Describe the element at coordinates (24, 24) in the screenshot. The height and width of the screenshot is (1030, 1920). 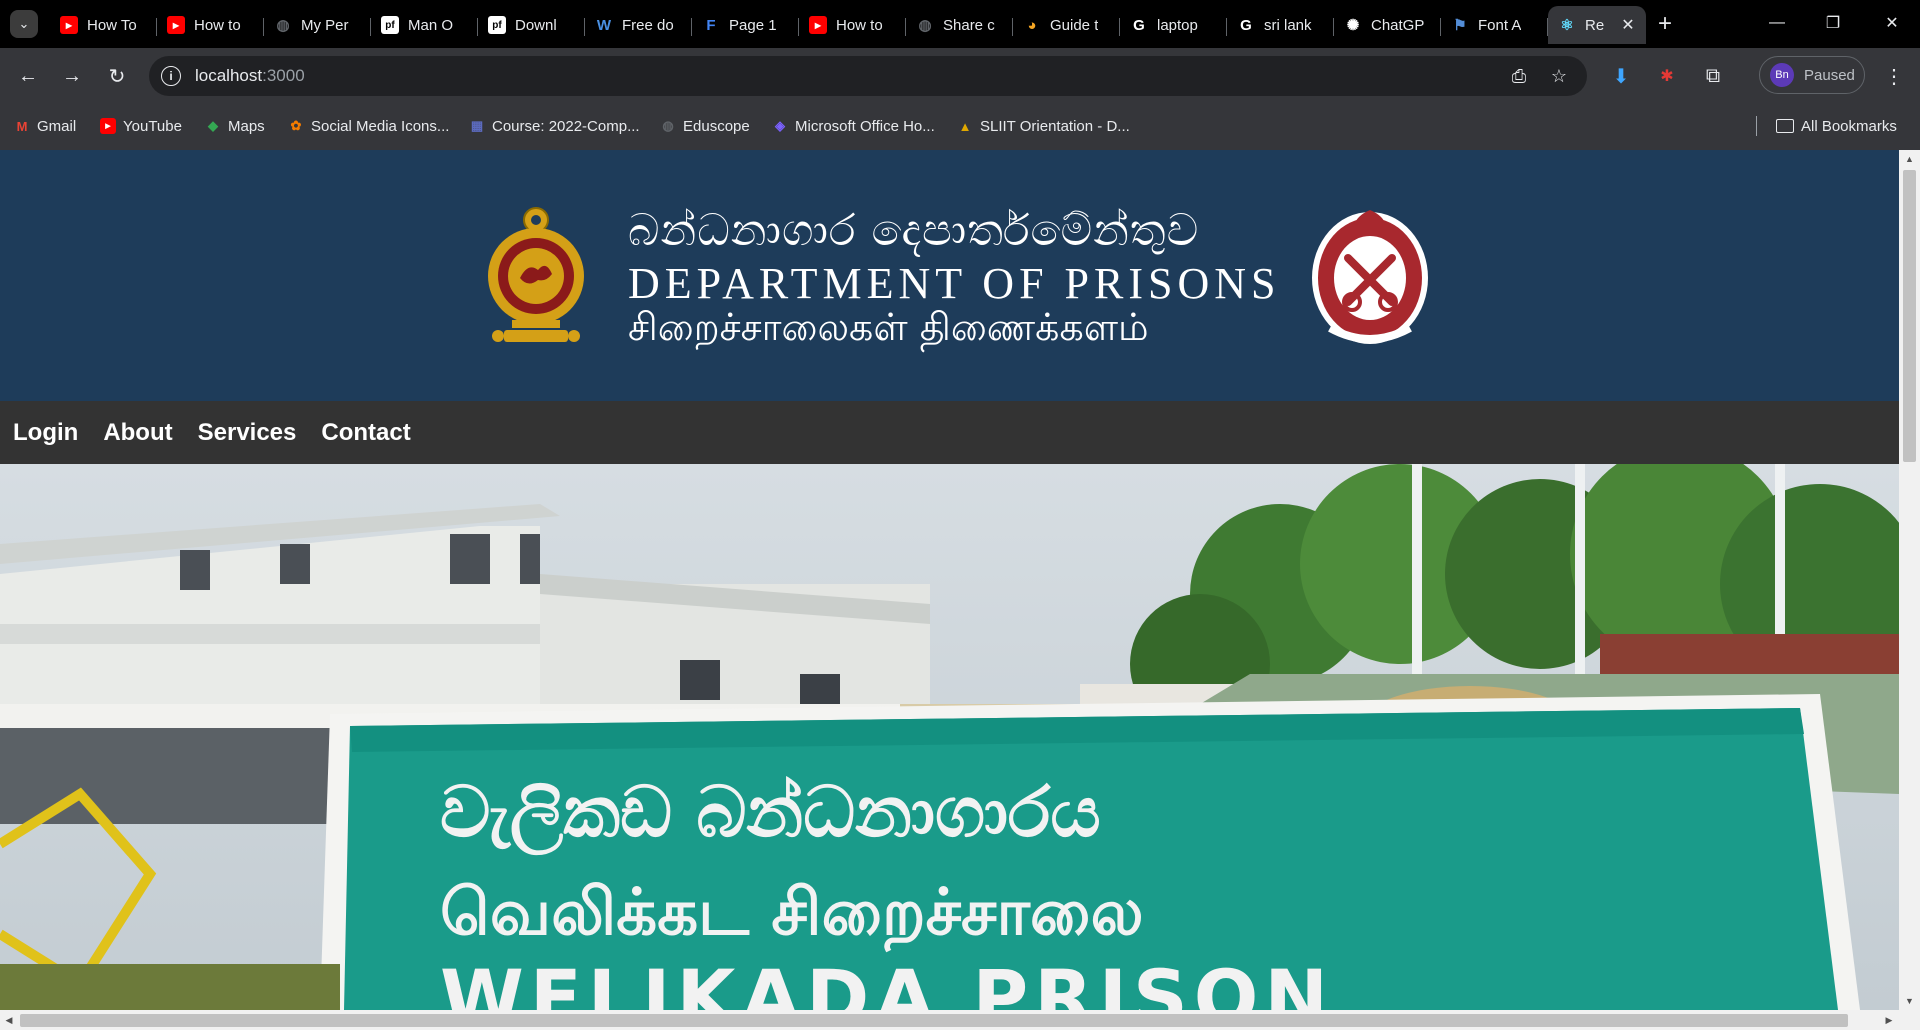
I see `tab-search-button: ⌄` at that location.